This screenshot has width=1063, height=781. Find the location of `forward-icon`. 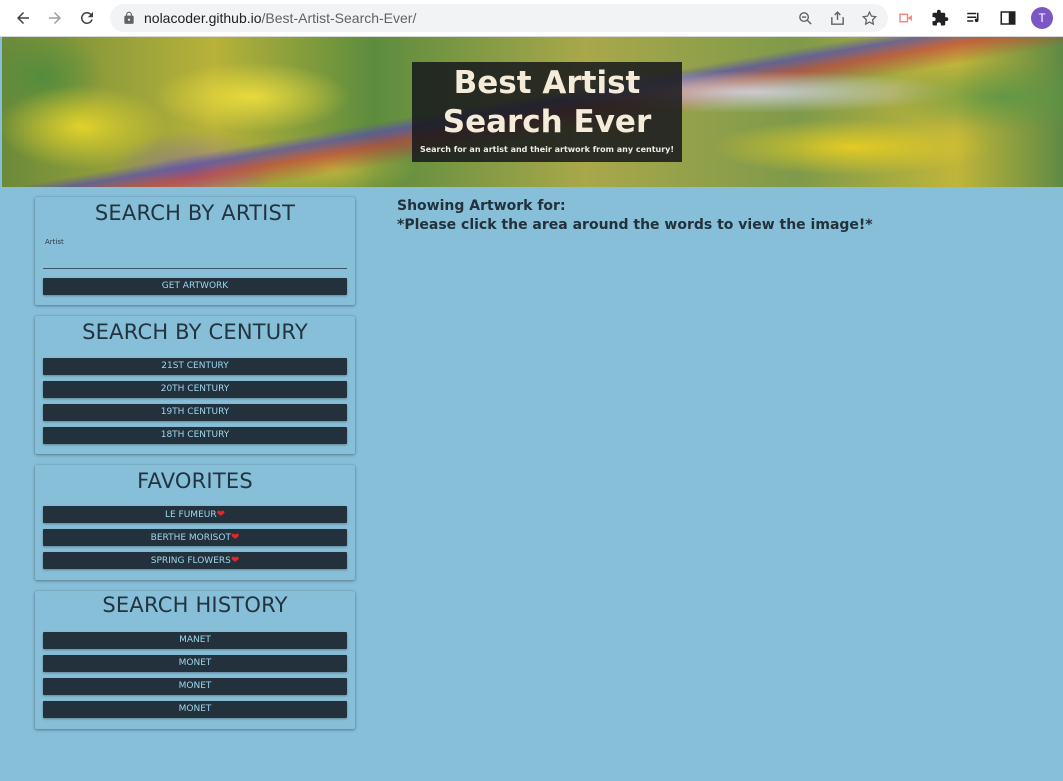

forward-icon is located at coordinates (55, 18).